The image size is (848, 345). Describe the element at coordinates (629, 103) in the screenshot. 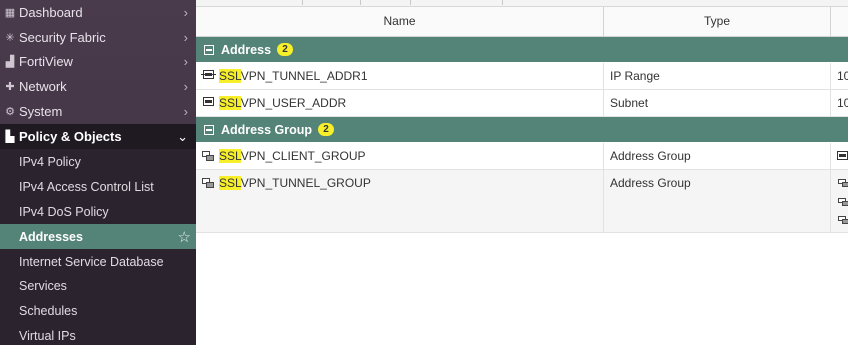

I see `type-text: Subnet` at that location.